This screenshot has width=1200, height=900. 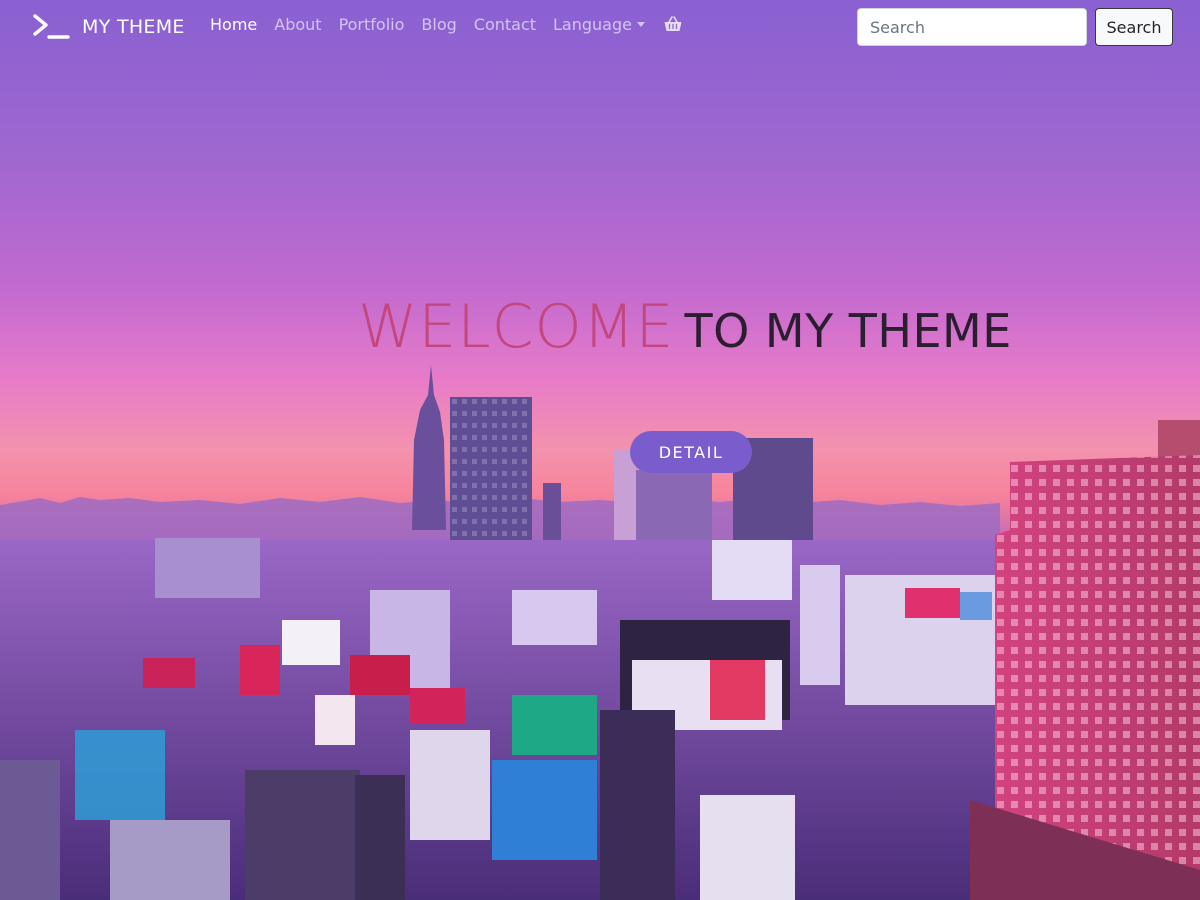 I want to click on nav-link-about: About, so click(x=297, y=24).